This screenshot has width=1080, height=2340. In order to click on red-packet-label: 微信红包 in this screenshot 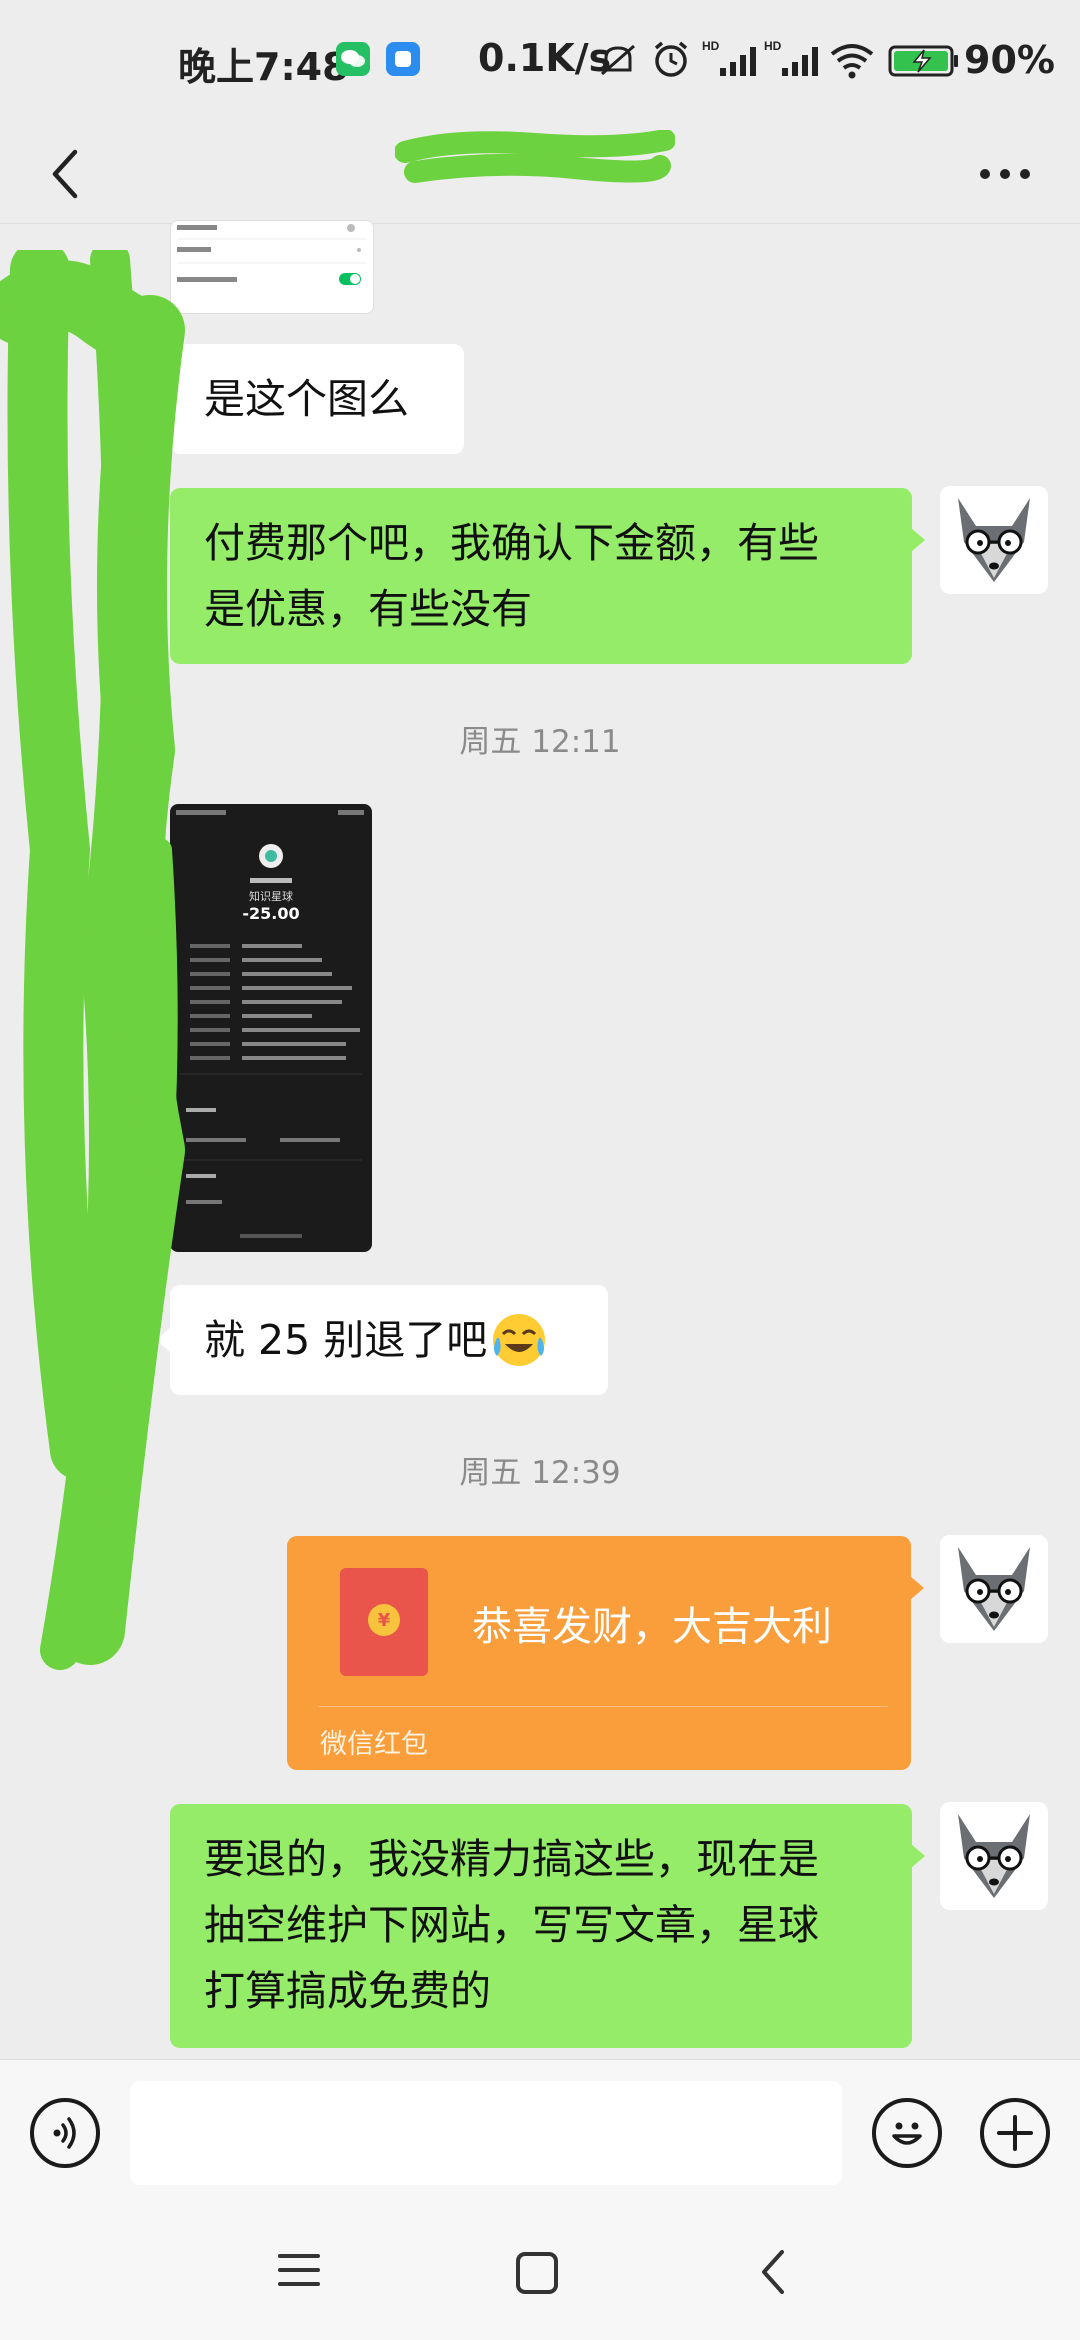, I will do `click(374, 1744)`.